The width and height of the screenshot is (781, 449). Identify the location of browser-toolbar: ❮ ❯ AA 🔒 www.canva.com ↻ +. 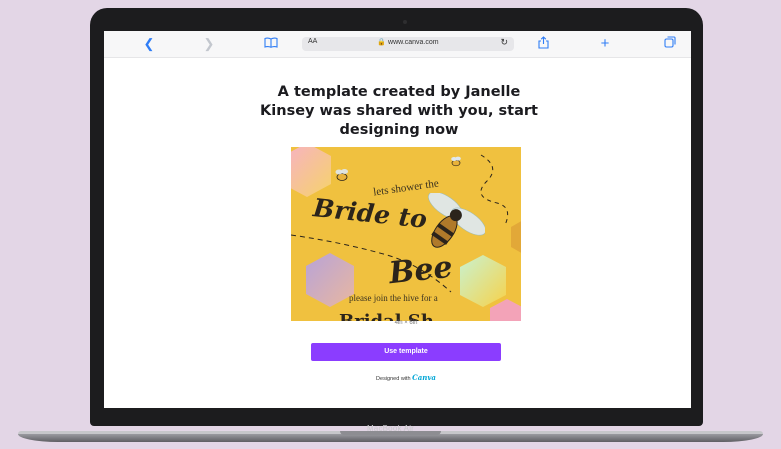
(397, 44).